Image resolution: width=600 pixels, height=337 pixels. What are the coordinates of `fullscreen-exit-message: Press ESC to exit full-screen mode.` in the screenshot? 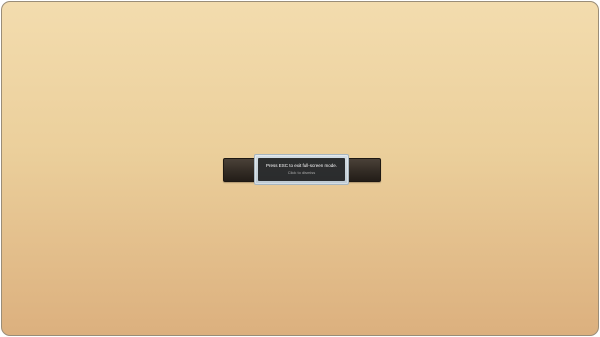 It's located at (301, 165).